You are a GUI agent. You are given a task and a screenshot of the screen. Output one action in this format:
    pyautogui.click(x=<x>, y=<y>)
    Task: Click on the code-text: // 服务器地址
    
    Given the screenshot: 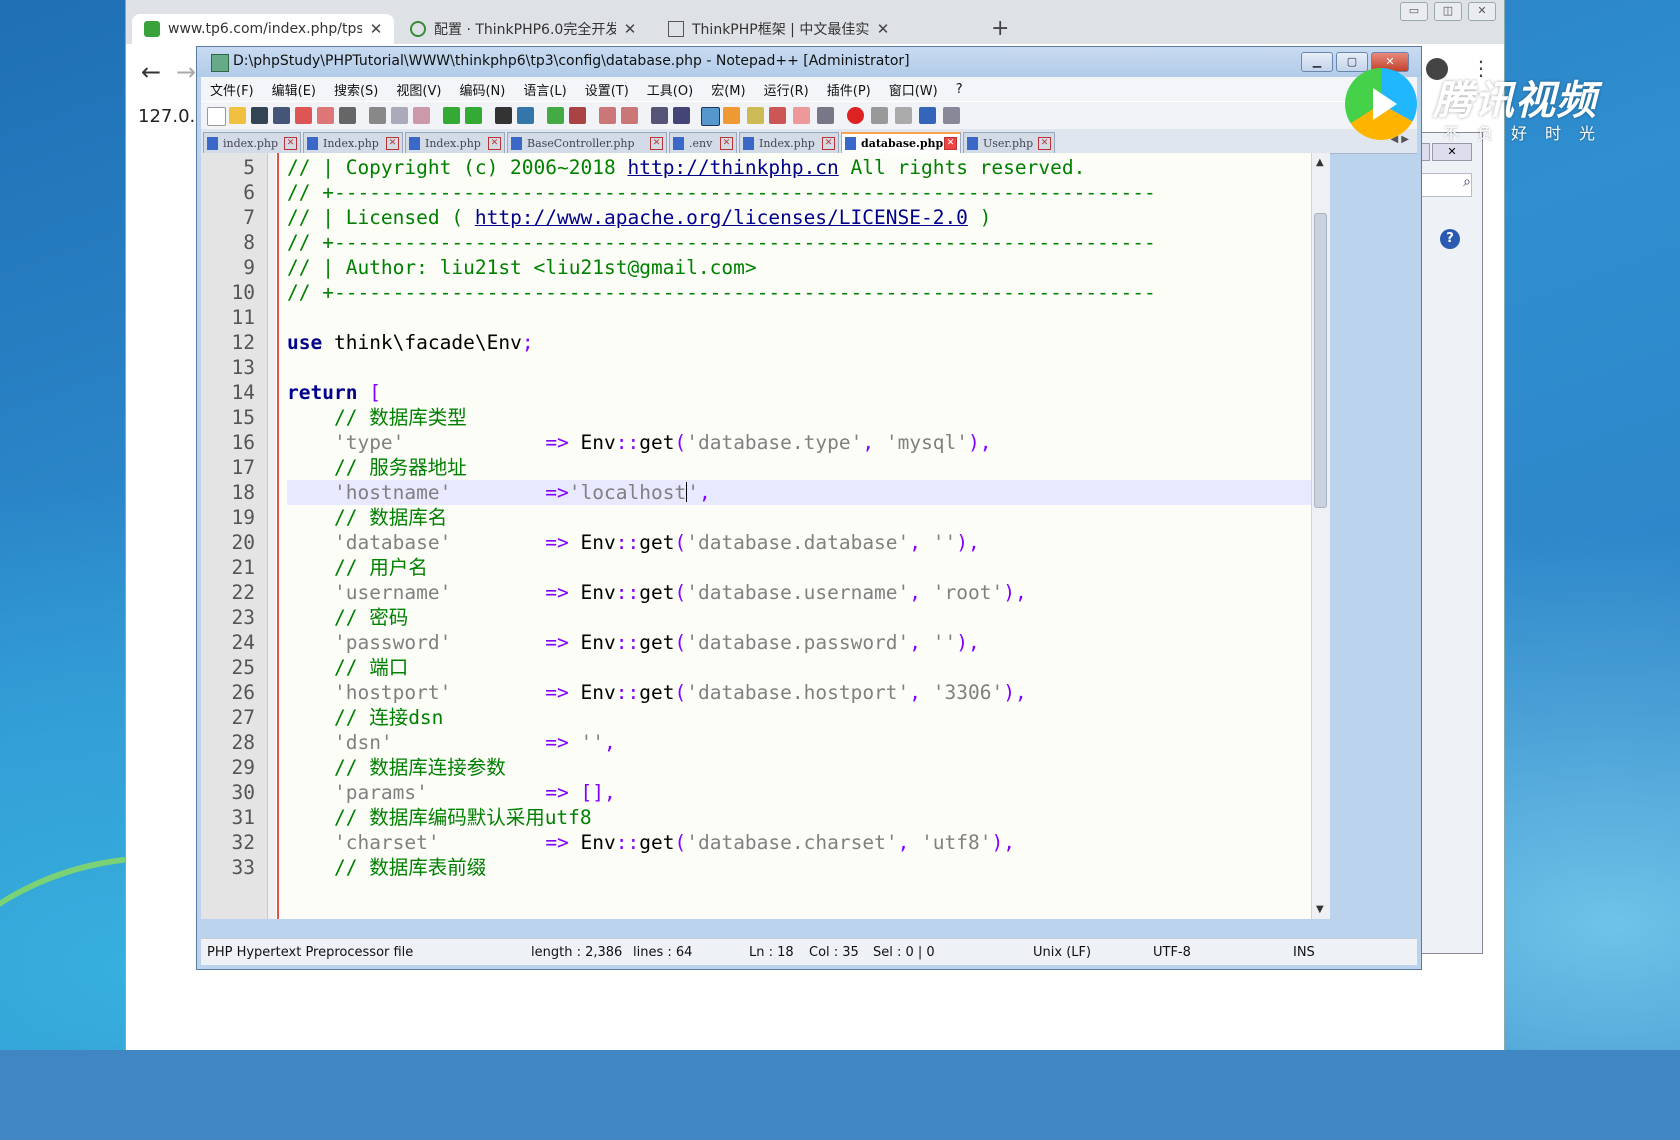 What is the action you would take?
    pyautogui.click(x=799, y=467)
    